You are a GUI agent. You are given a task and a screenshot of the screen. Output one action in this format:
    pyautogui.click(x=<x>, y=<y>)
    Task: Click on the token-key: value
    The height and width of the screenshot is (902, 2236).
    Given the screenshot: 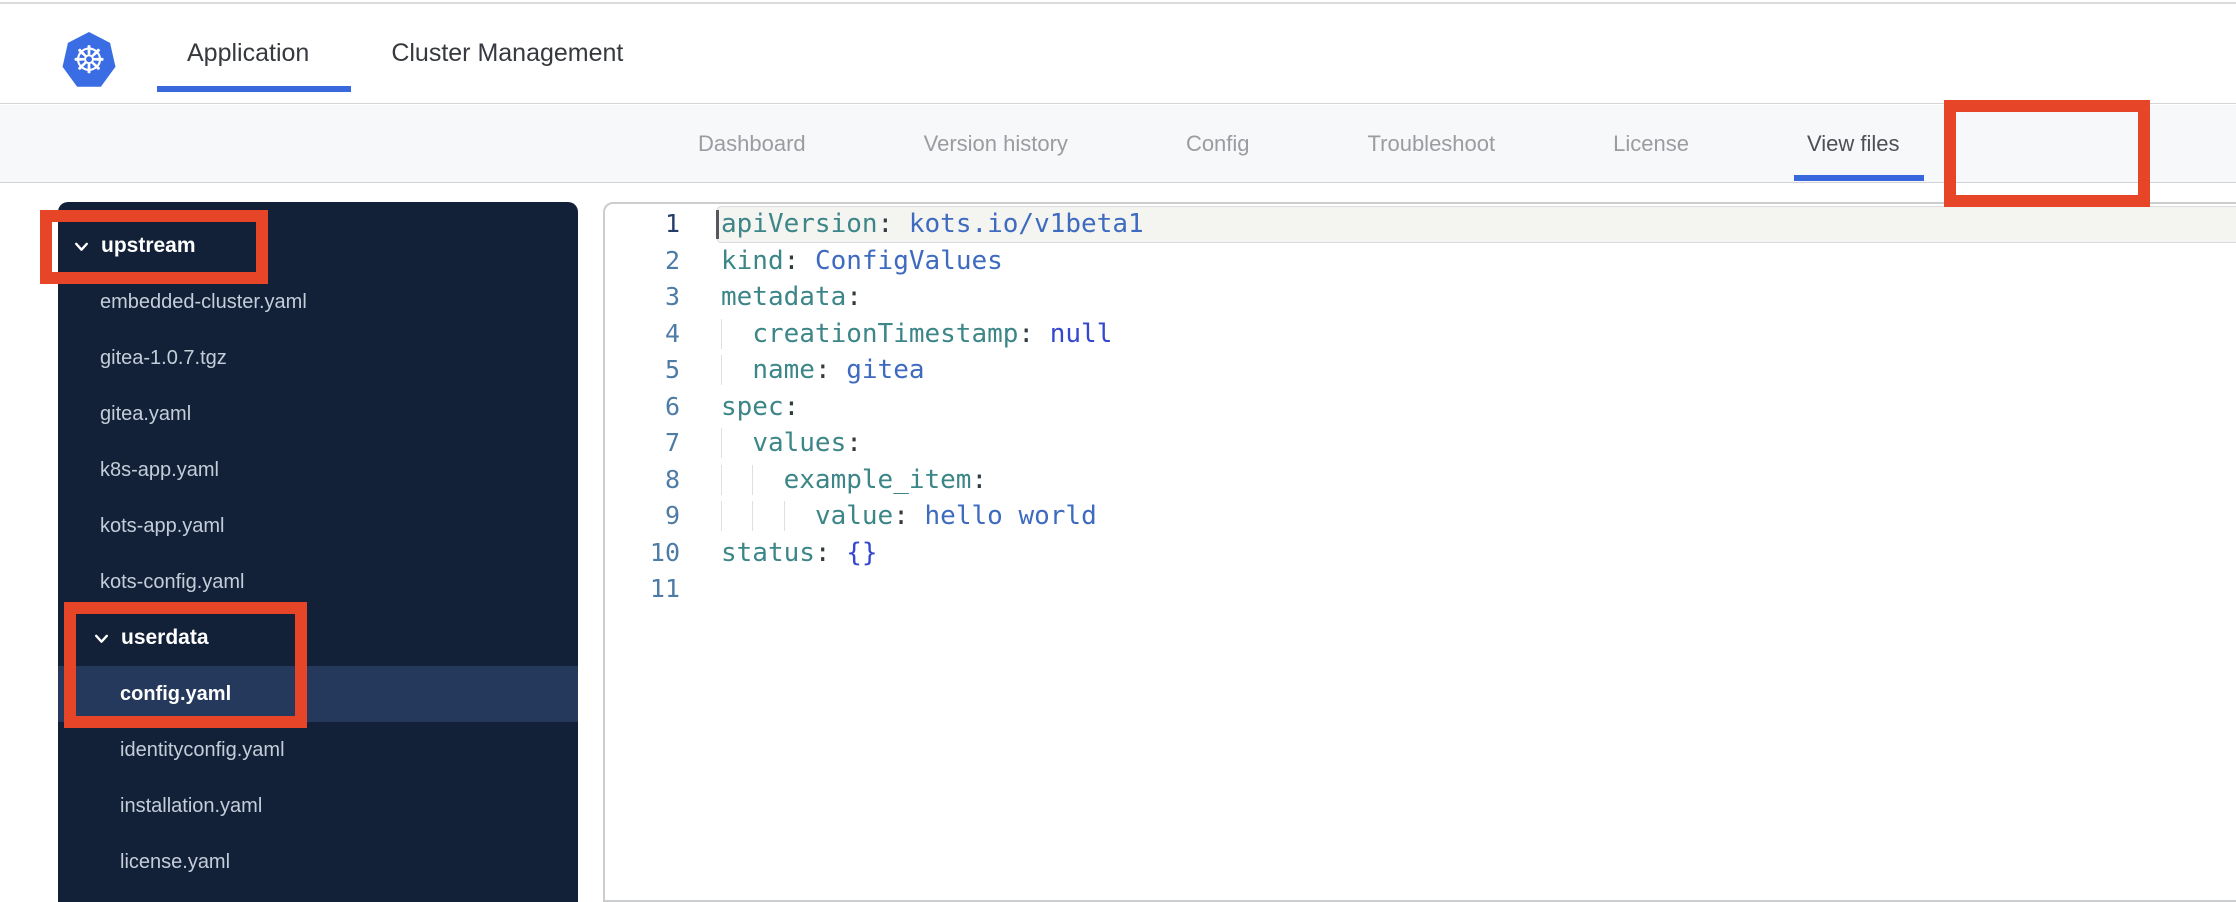 What is the action you would take?
    pyautogui.click(x=854, y=516)
    